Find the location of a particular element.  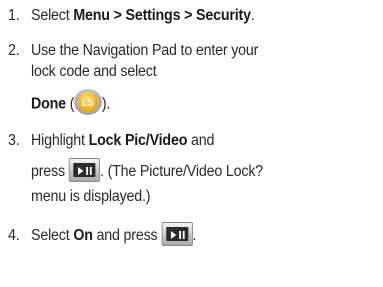

ls-key-icon: LS is located at coordinates (88, 102).